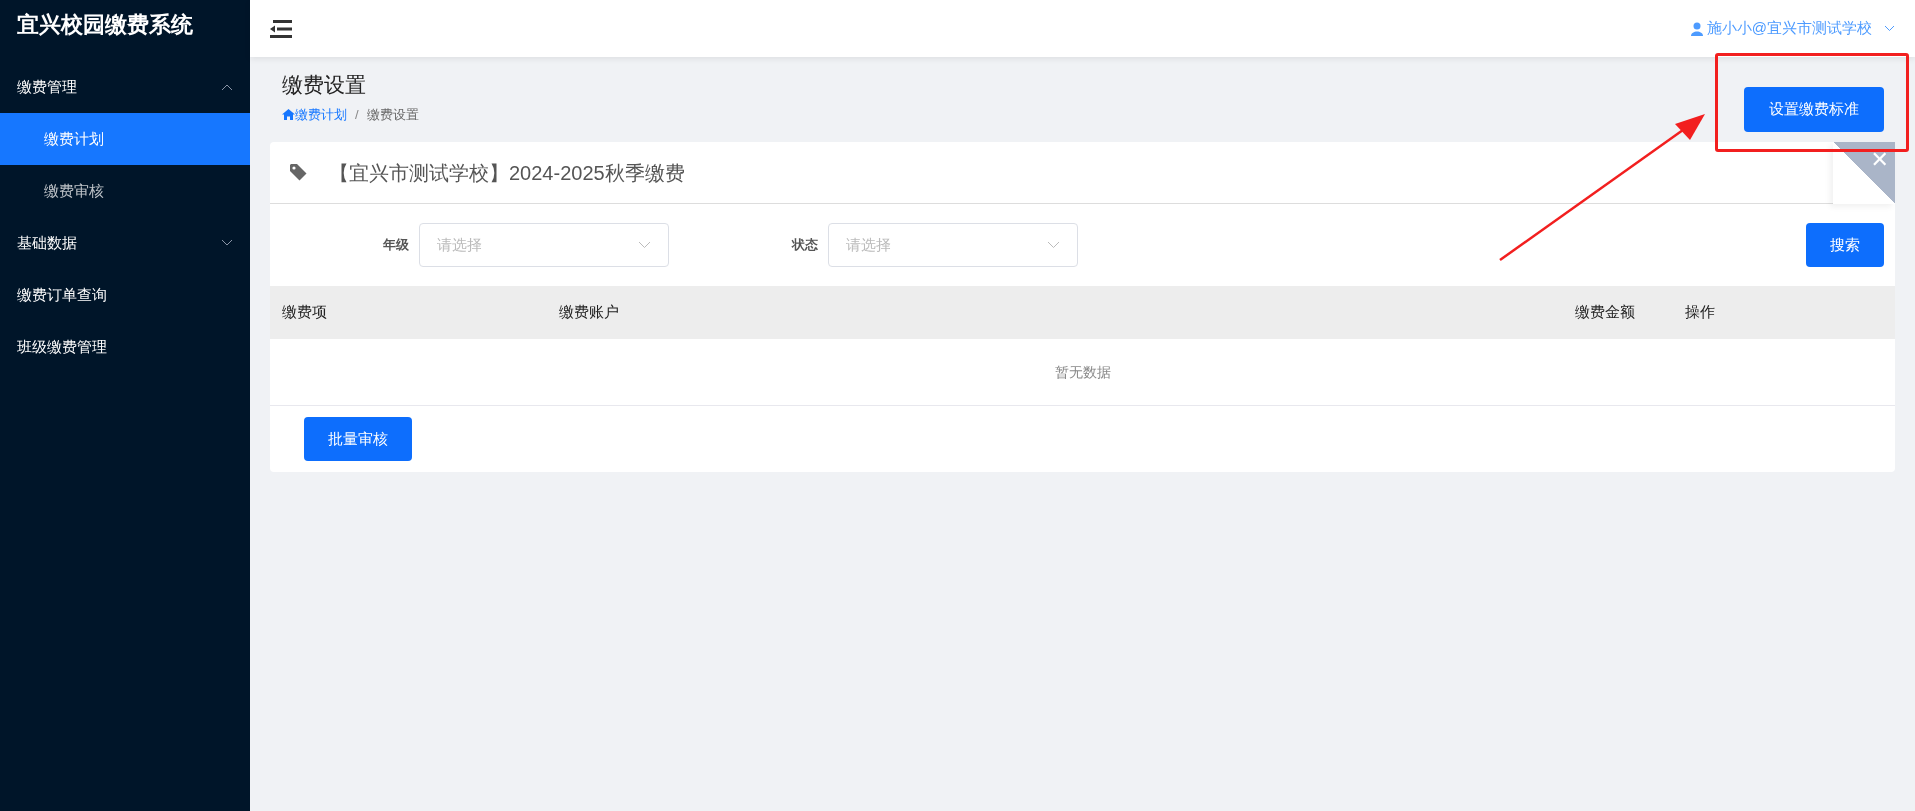 The image size is (1915, 811). I want to click on batch-review-button: 批量审核, so click(358, 439).